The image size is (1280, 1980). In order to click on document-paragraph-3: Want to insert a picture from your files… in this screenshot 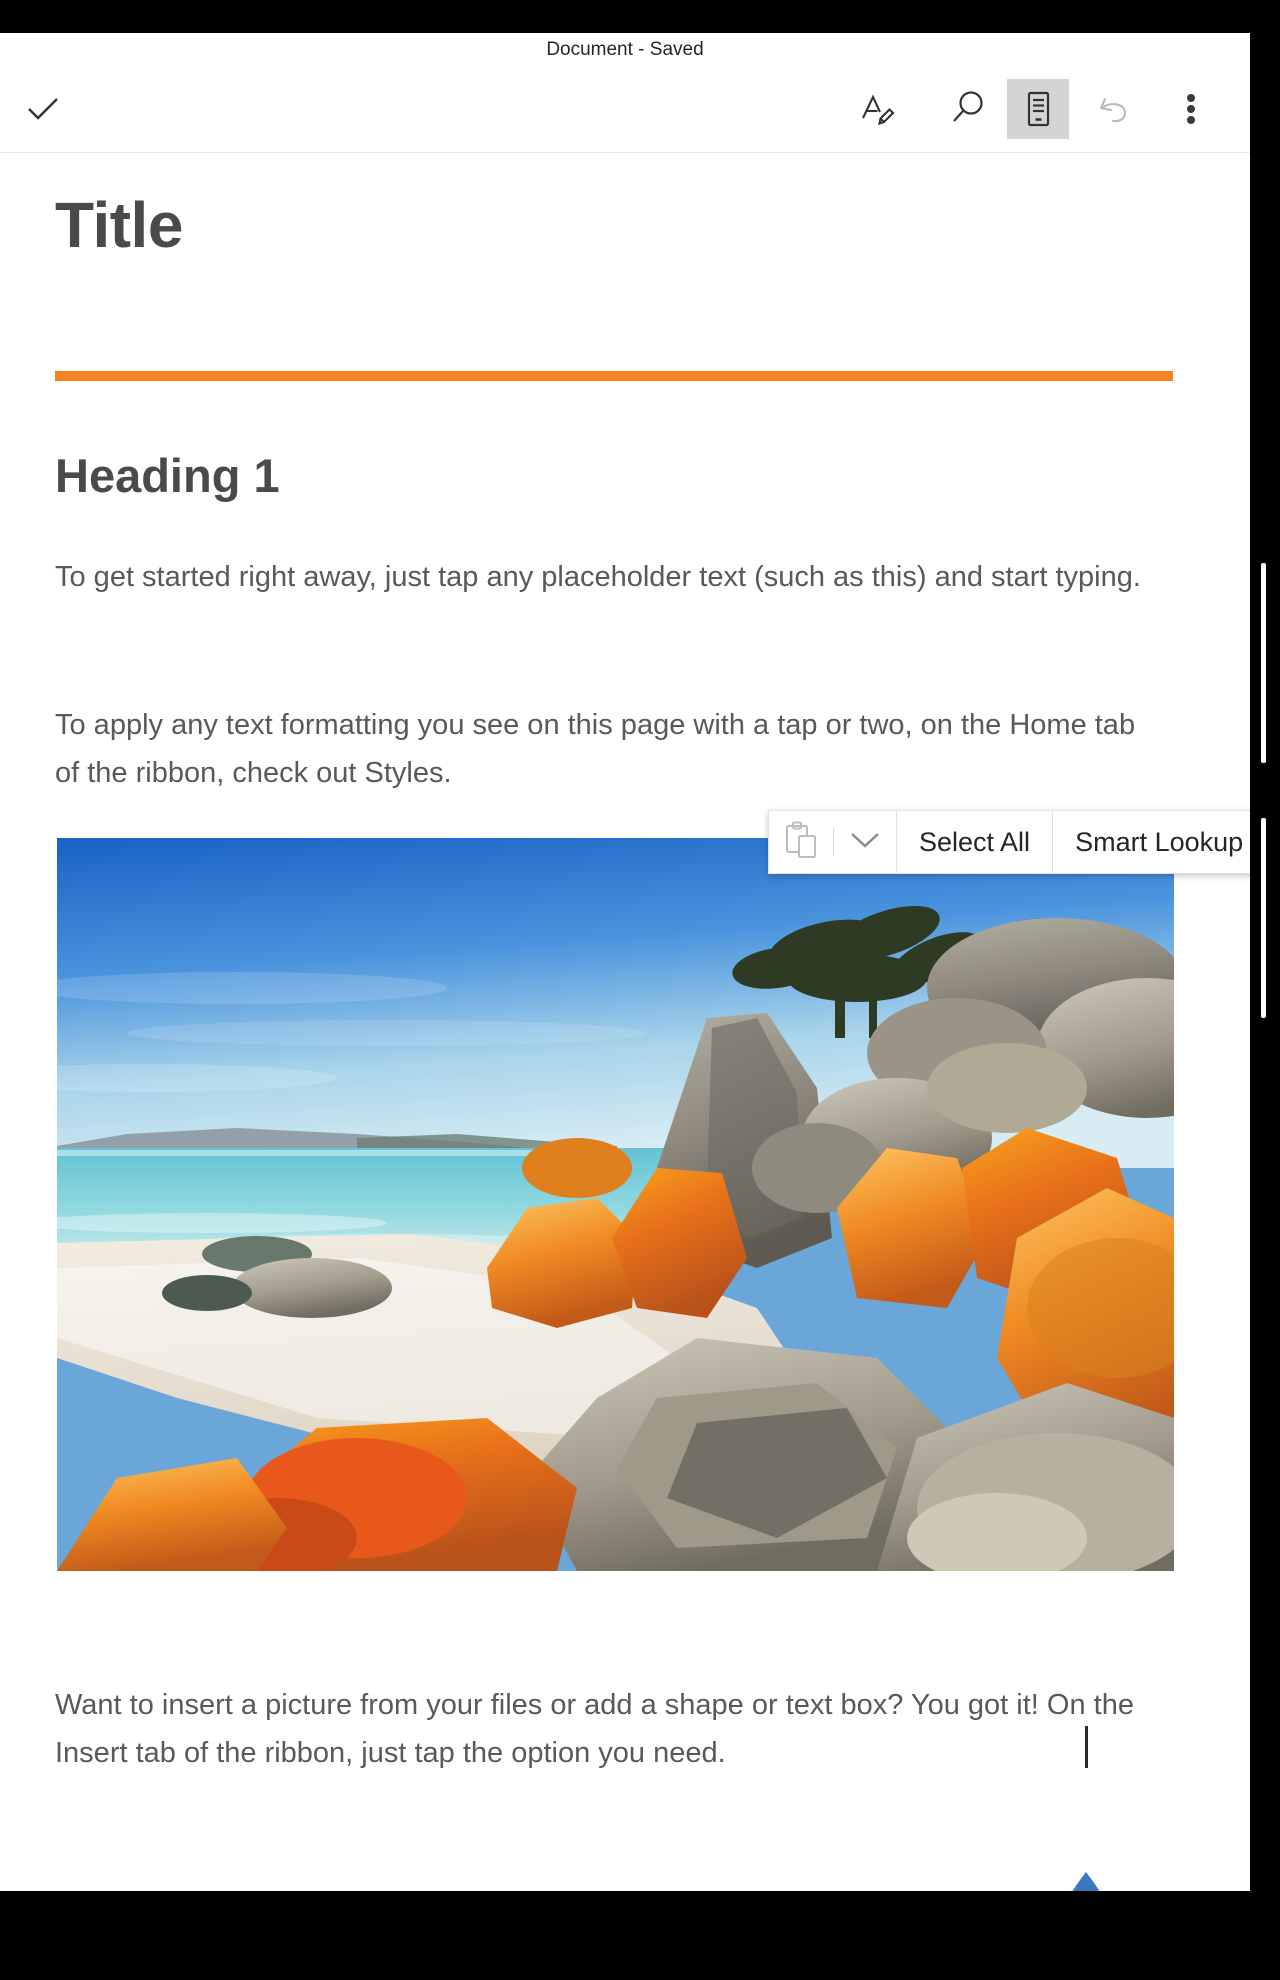, I will do `click(610, 1729)`.